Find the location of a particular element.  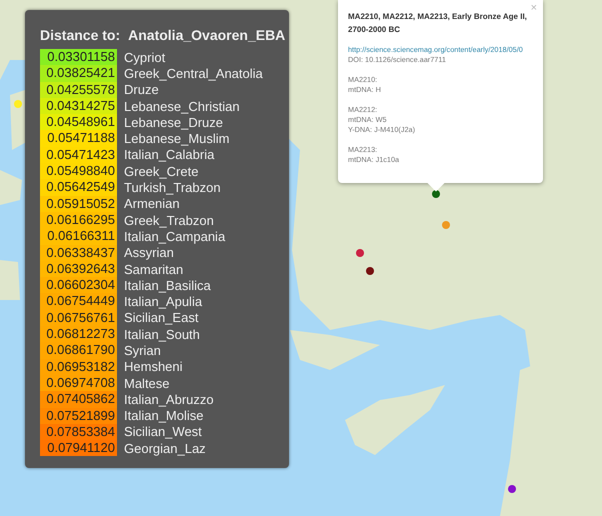

popup-title: MA2210, MA2212, MA2213, Early Bronze Age II, 2700-2000 BC is located at coordinates (438, 23).